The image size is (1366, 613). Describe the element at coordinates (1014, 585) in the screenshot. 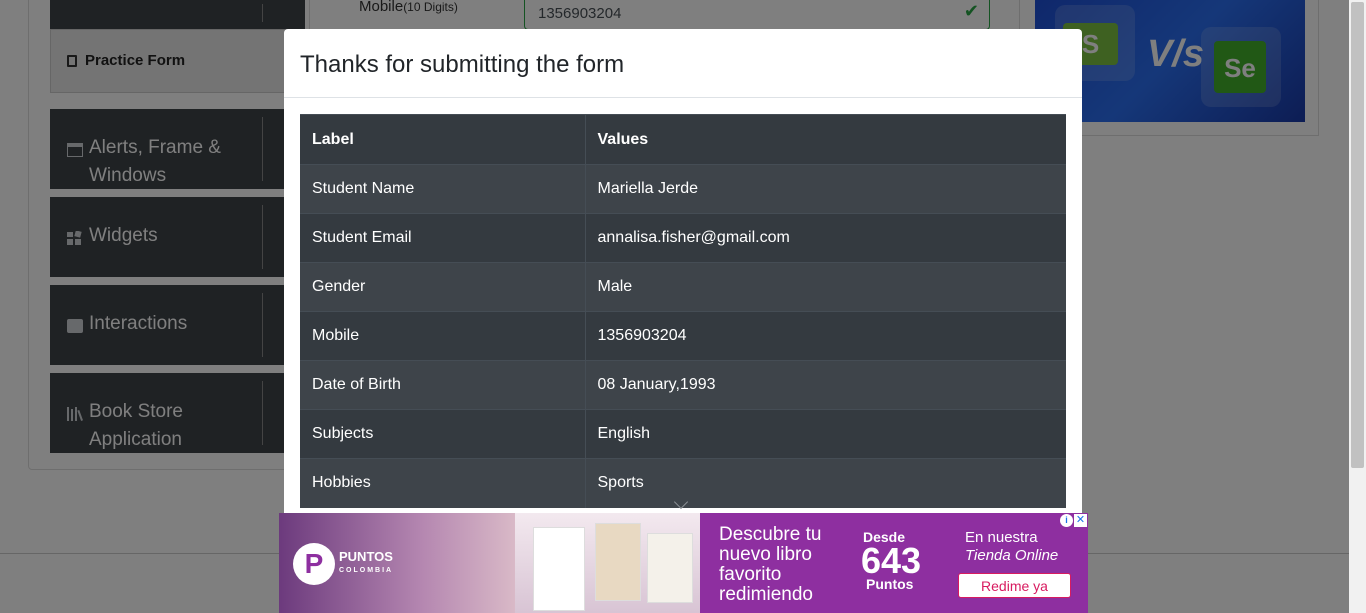

I see `redeem-button: Redime ya` at that location.